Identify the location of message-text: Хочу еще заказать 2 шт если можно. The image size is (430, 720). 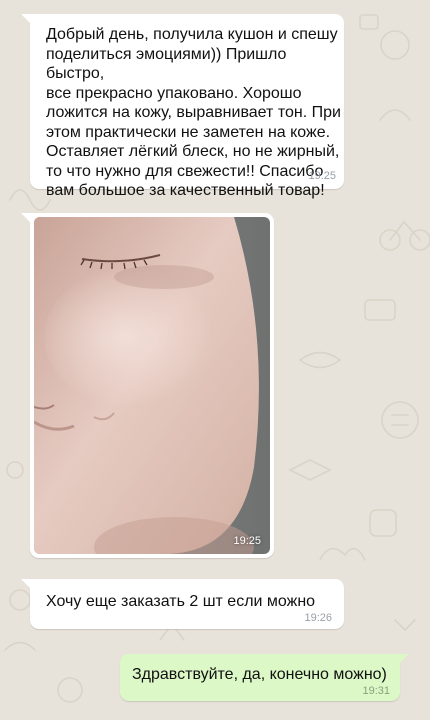
(181, 601).